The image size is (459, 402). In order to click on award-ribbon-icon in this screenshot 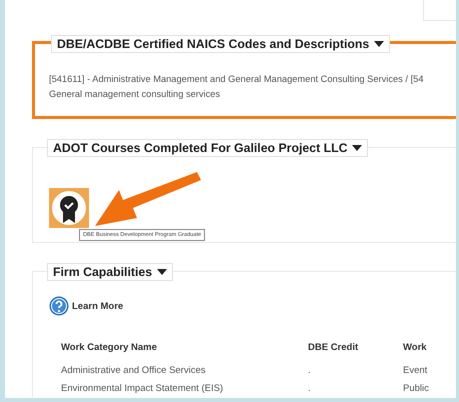, I will do `click(69, 208)`.